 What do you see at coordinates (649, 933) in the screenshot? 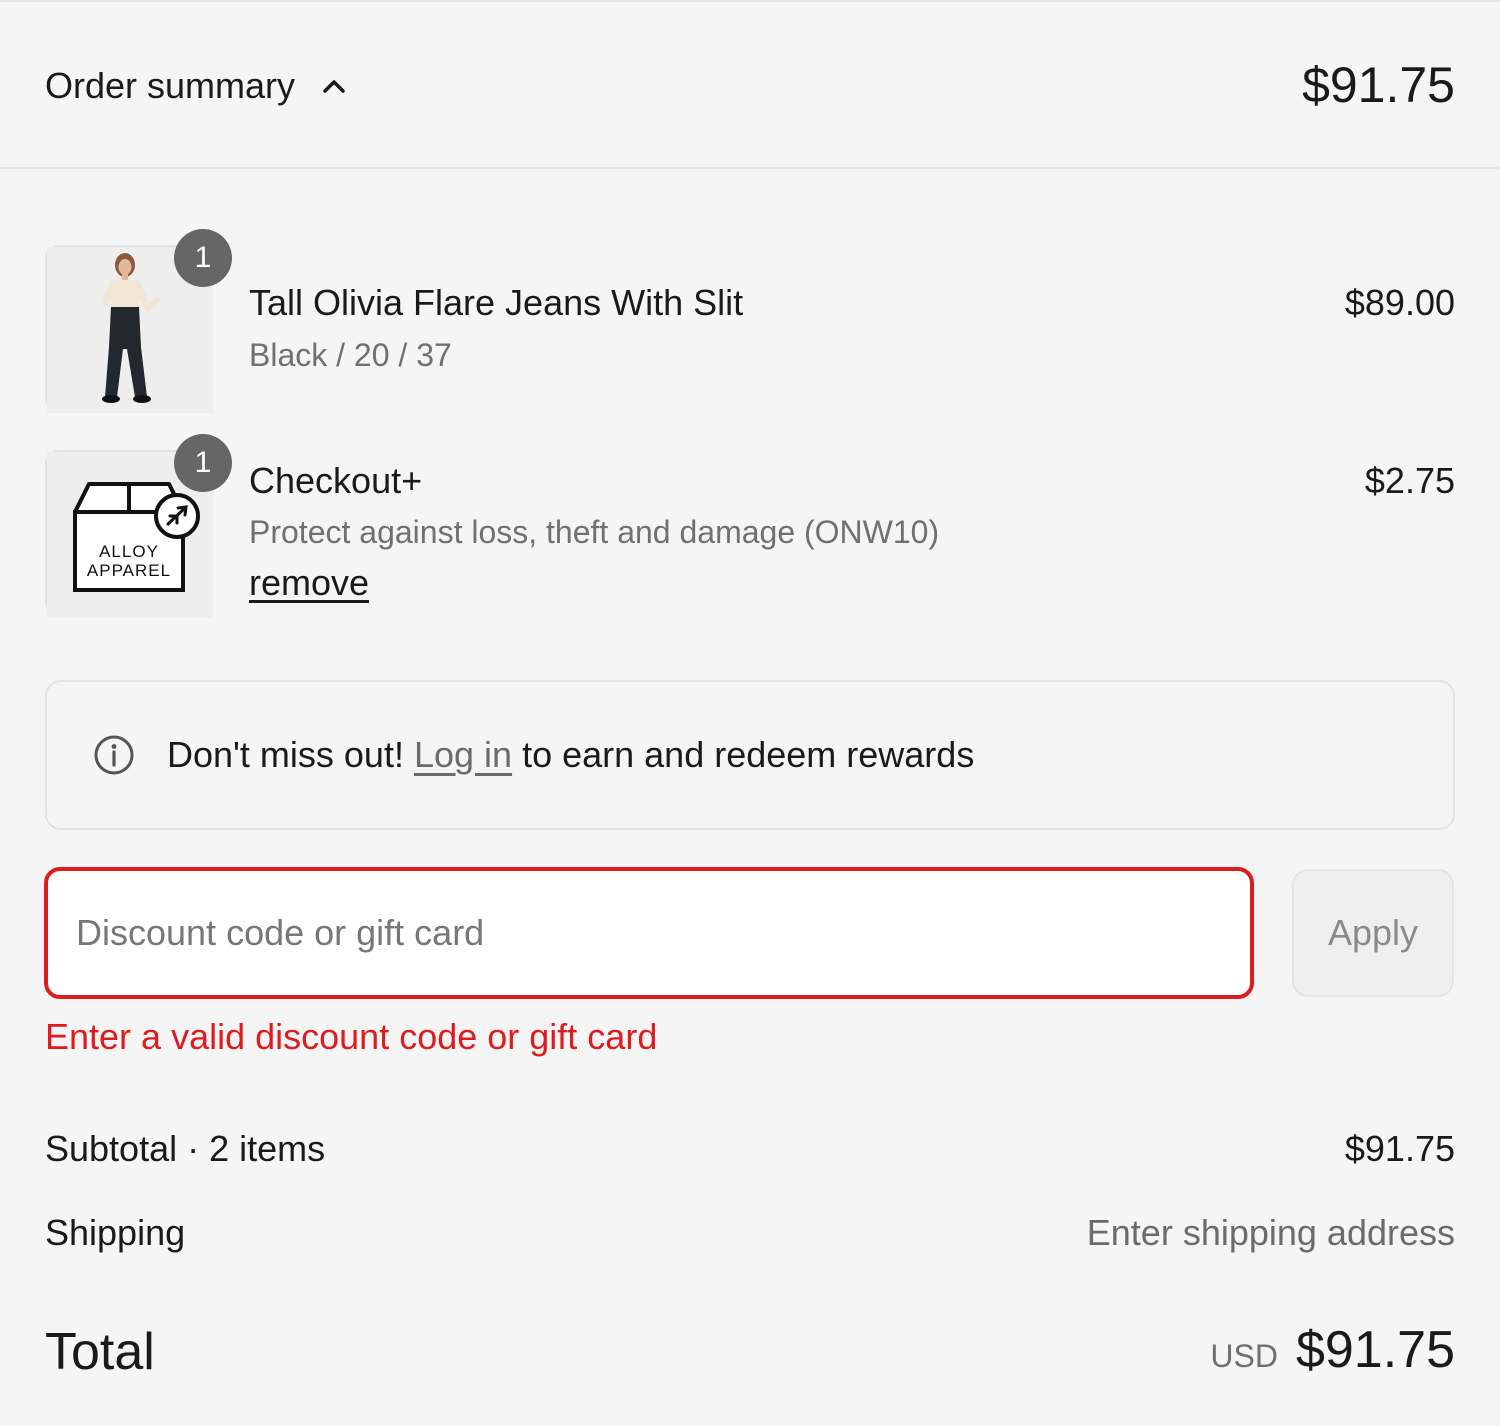
I see `discount-code-input` at bounding box center [649, 933].